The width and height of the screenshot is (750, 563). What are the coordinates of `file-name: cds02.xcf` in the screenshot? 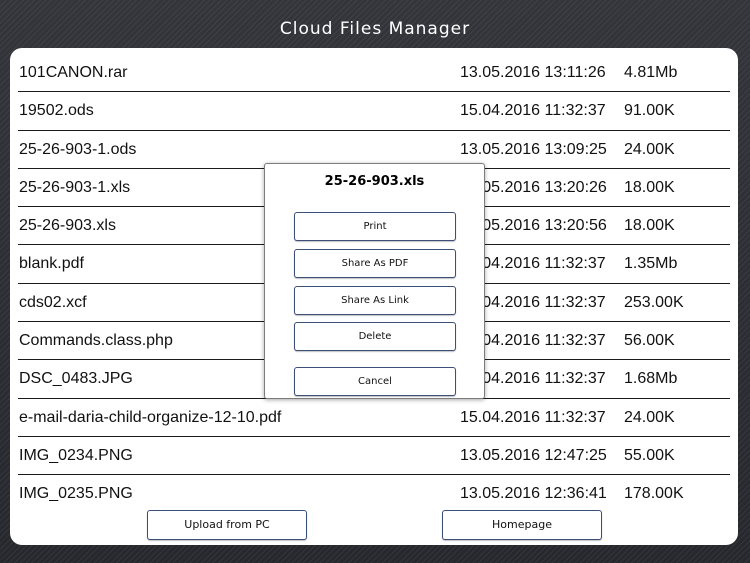 It's located at (53, 302).